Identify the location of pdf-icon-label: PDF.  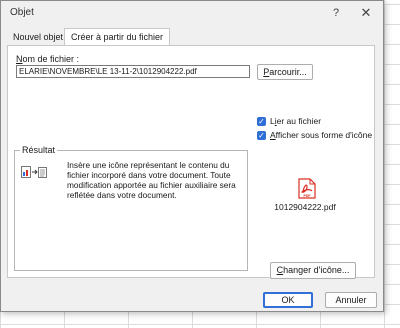
(308, 196).